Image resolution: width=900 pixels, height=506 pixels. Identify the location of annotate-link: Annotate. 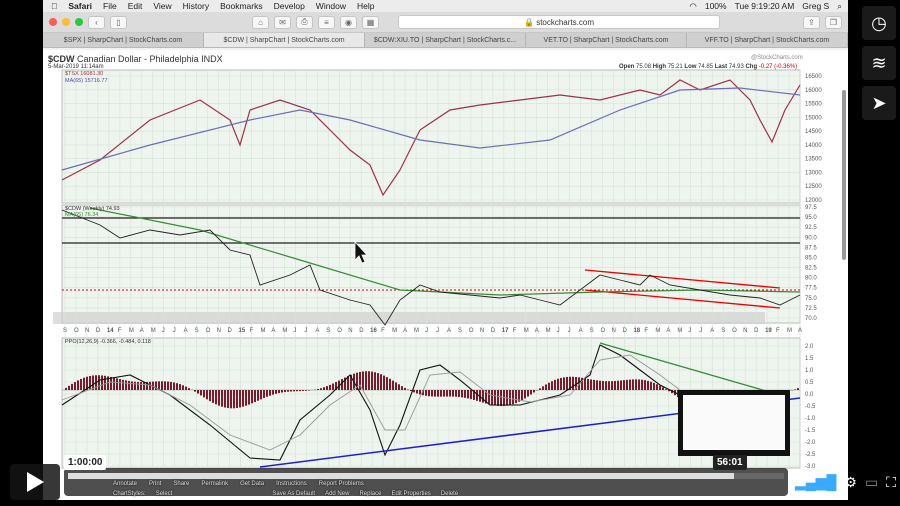
(125, 484).